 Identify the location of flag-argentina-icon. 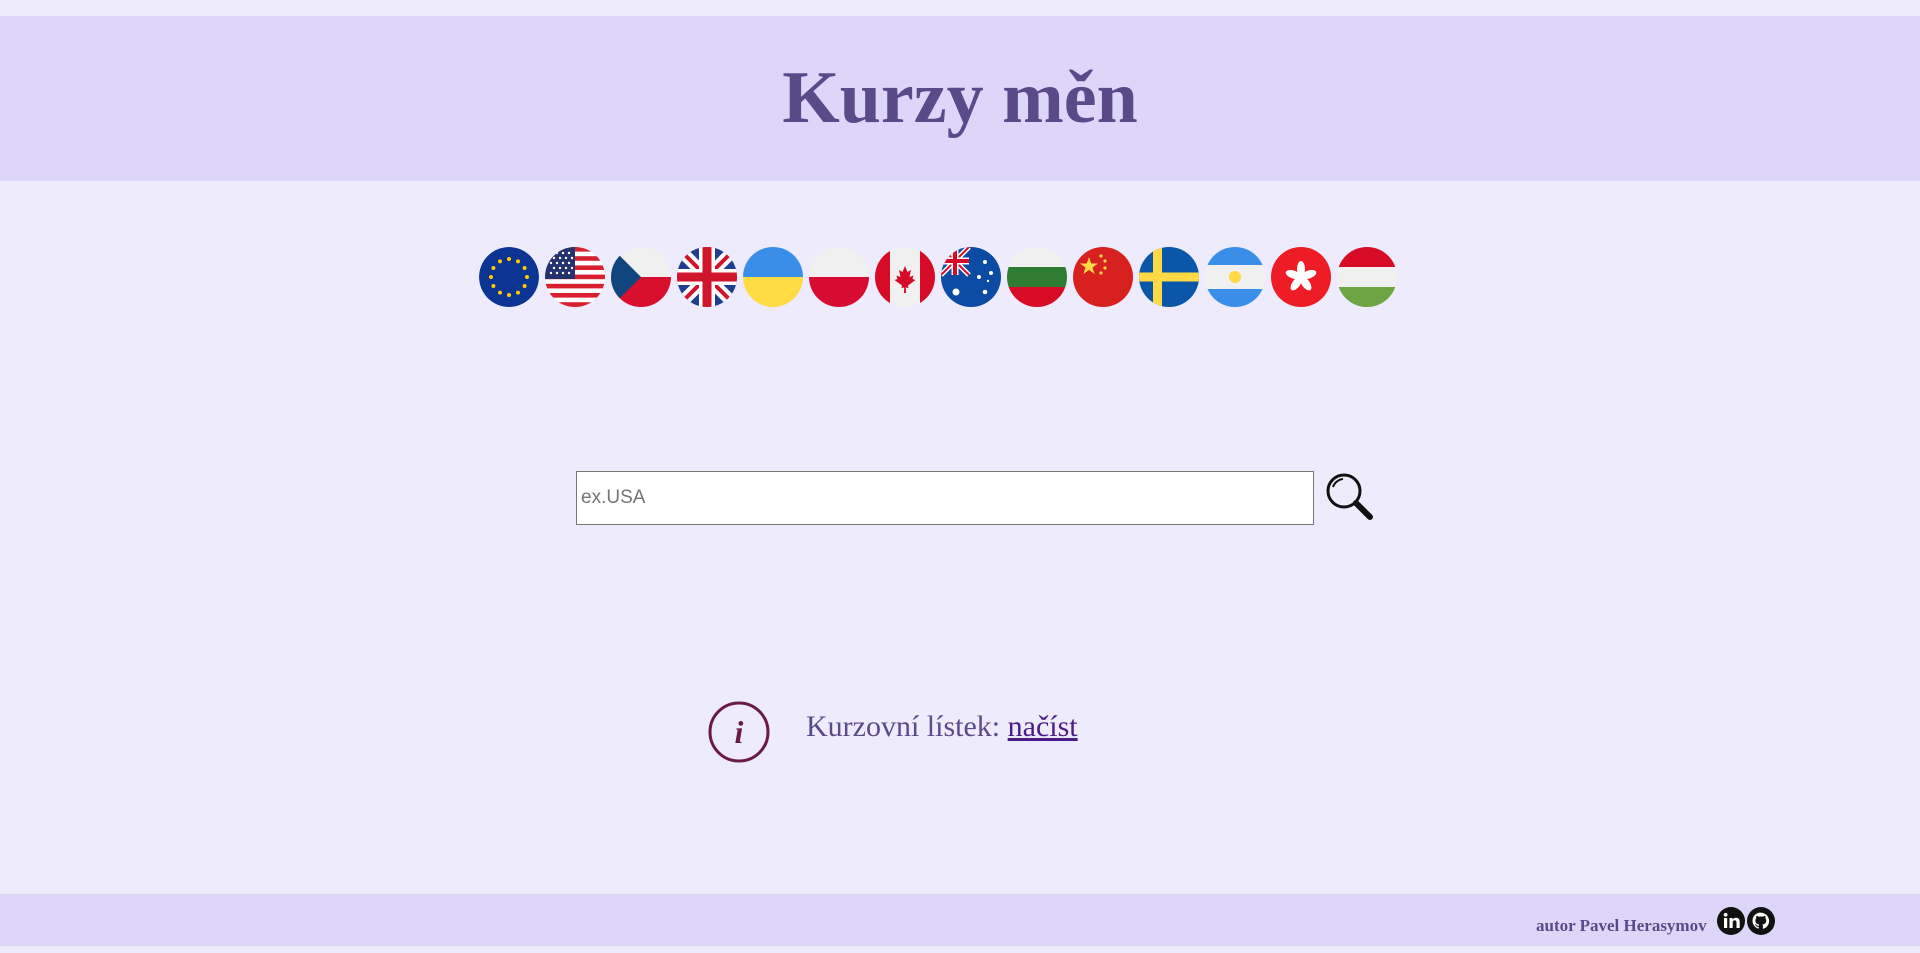
(1235, 277).